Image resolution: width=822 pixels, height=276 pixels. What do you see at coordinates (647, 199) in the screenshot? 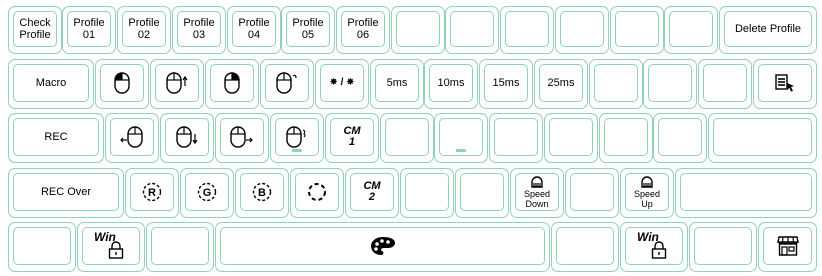
I see `speed-up-label: Speed Up` at bounding box center [647, 199].